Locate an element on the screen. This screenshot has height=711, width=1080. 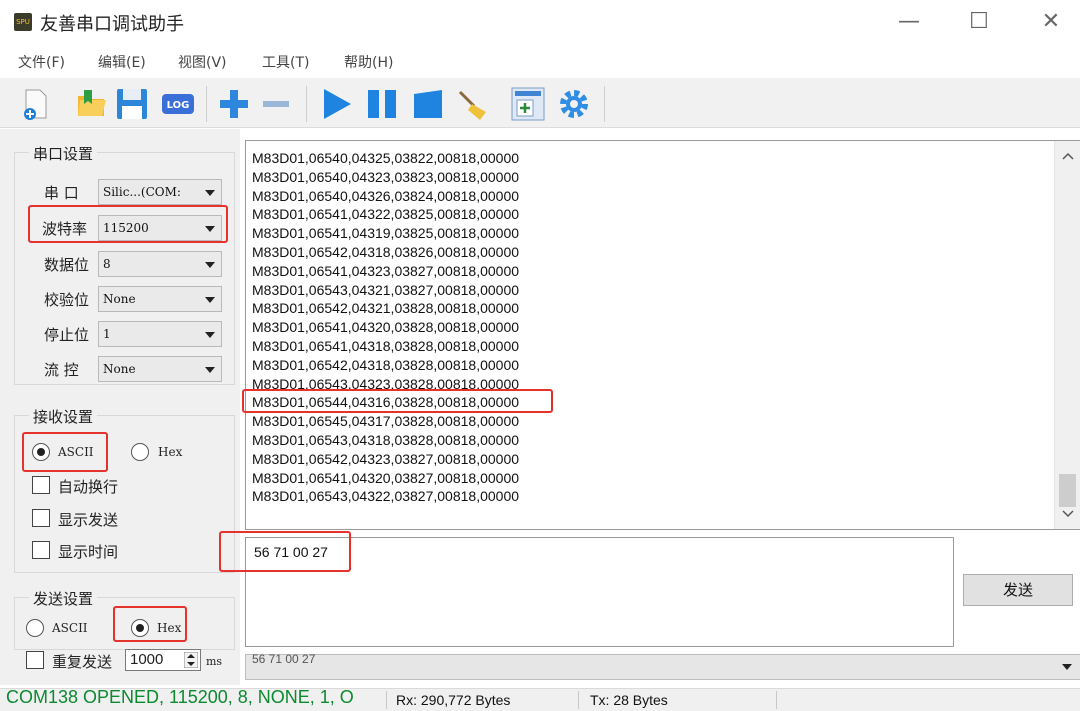
receive-line: M83D01,06542,04318,03828,00818,00000 is located at coordinates (386, 364).